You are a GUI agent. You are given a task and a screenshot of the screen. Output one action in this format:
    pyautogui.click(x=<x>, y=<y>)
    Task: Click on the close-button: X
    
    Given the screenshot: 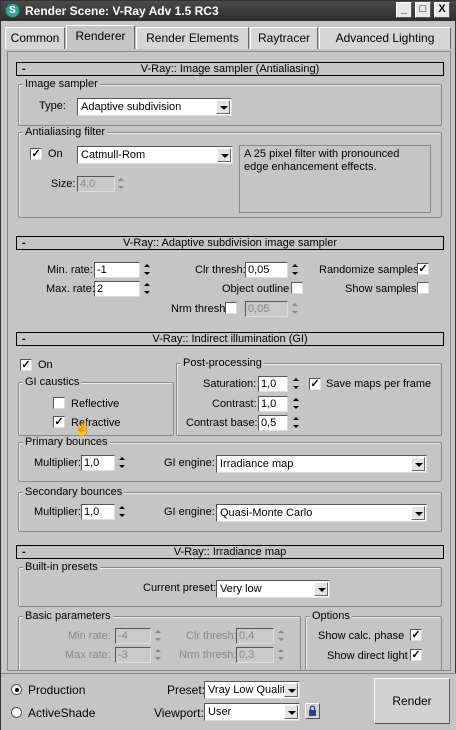 What is the action you would take?
    pyautogui.click(x=442, y=10)
    